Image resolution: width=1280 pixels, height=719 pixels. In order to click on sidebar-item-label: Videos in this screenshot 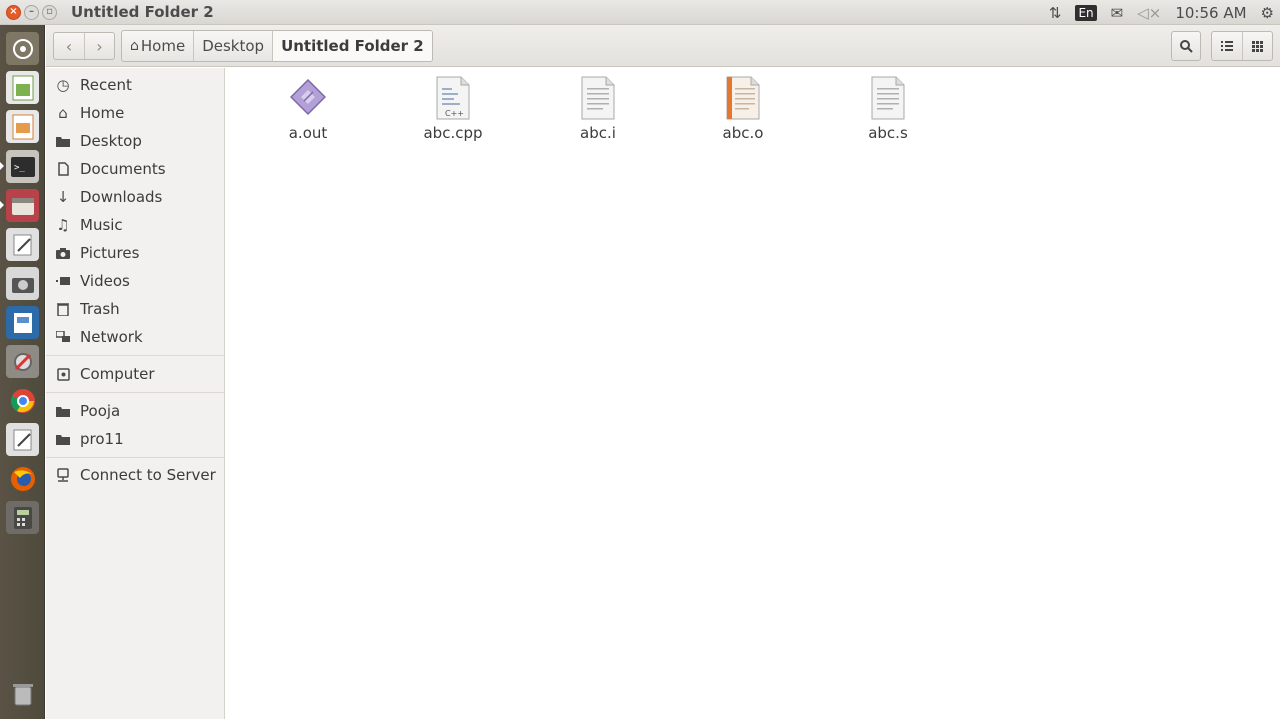, I will do `click(105, 281)`.